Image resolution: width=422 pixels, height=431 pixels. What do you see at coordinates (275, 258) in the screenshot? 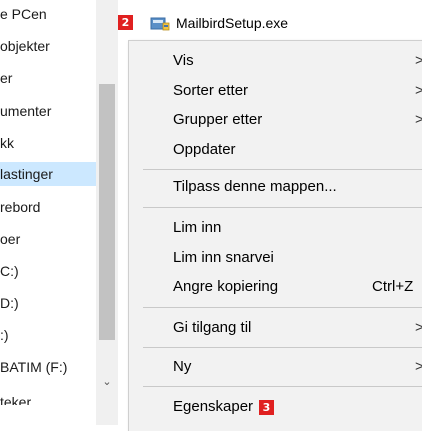
I see `menu-item-paste-shortcut: Lim inn snarvei` at bounding box center [275, 258].